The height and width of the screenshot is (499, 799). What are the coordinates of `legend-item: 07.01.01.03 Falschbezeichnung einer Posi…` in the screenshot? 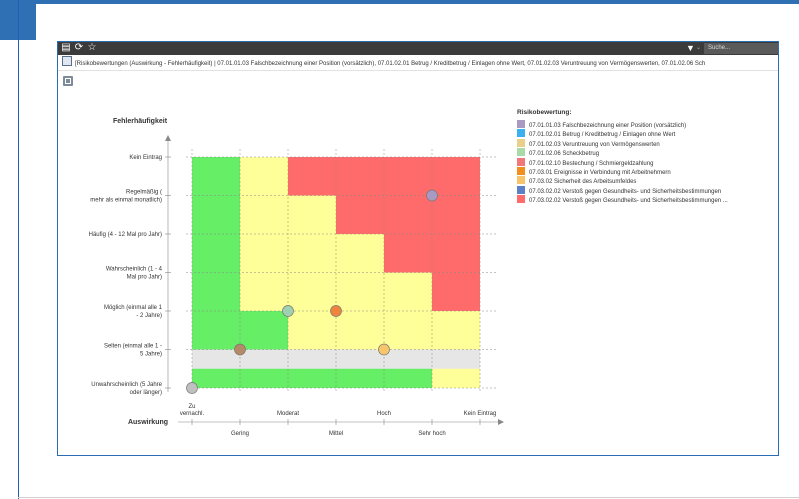 It's located at (647, 124).